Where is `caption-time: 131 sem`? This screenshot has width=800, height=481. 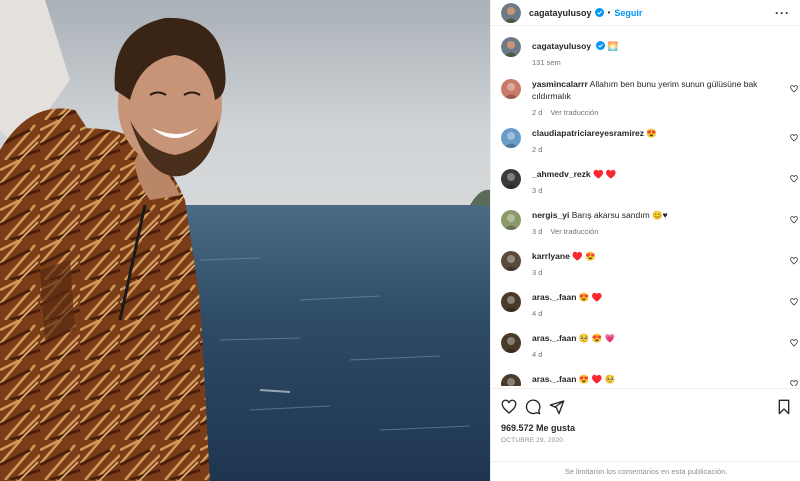
caption-time: 131 sem is located at coordinates (546, 62).